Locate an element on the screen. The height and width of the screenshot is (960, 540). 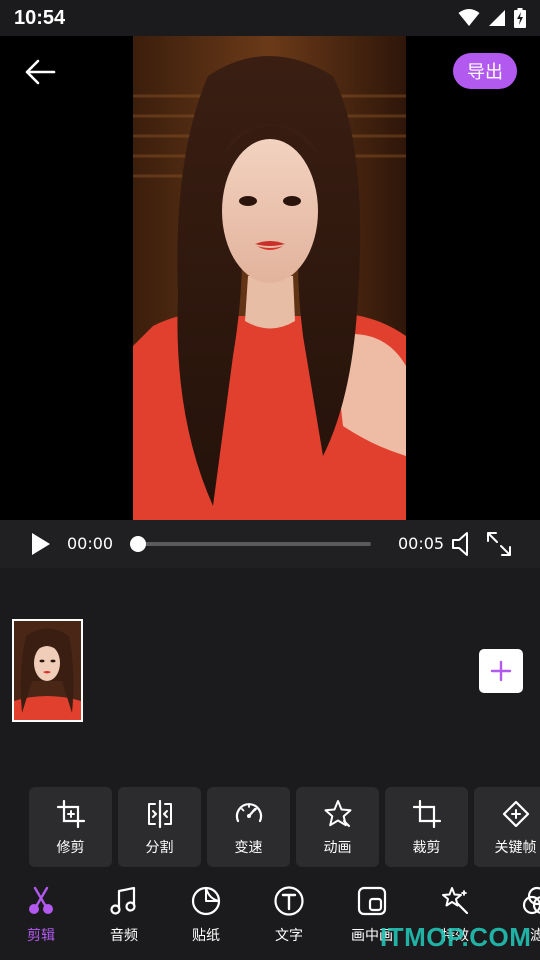
export-button: 导出 is located at coordinates (485, 71).